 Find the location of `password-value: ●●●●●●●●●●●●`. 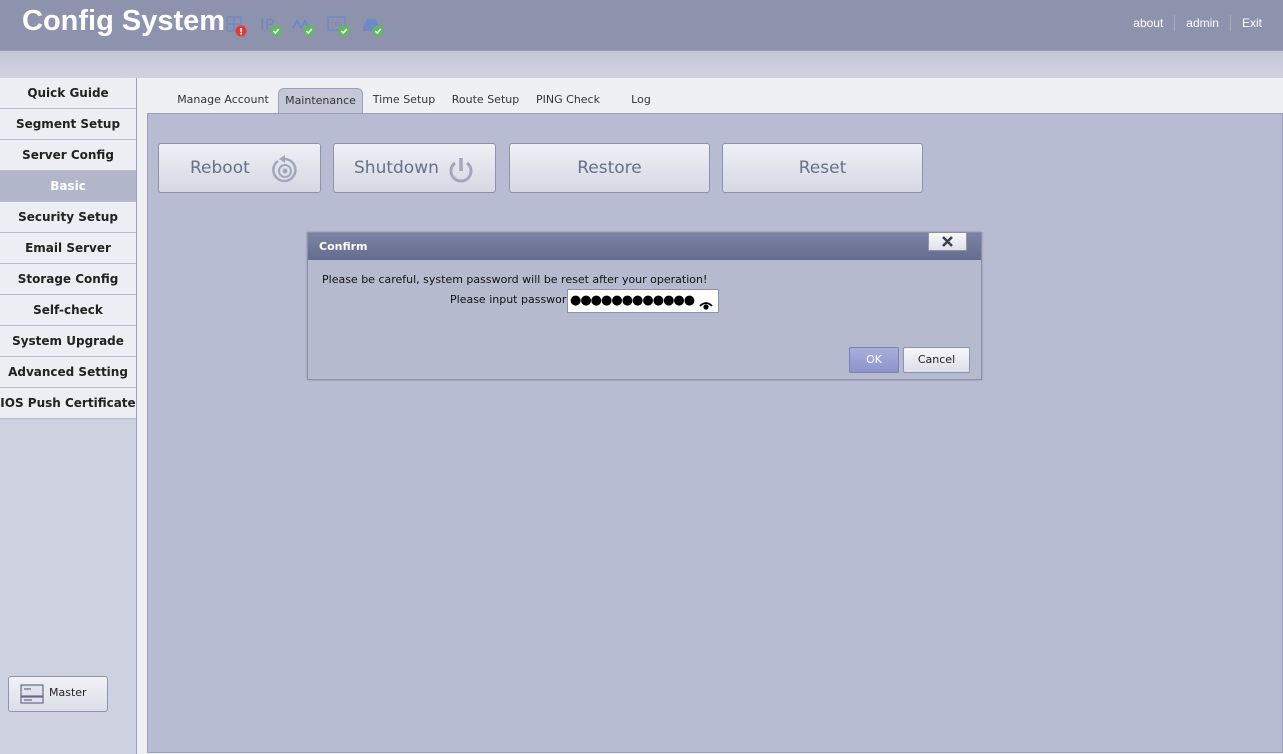

password-value: ●●●●●●●●●●●● is located at coordinates (632, 300).